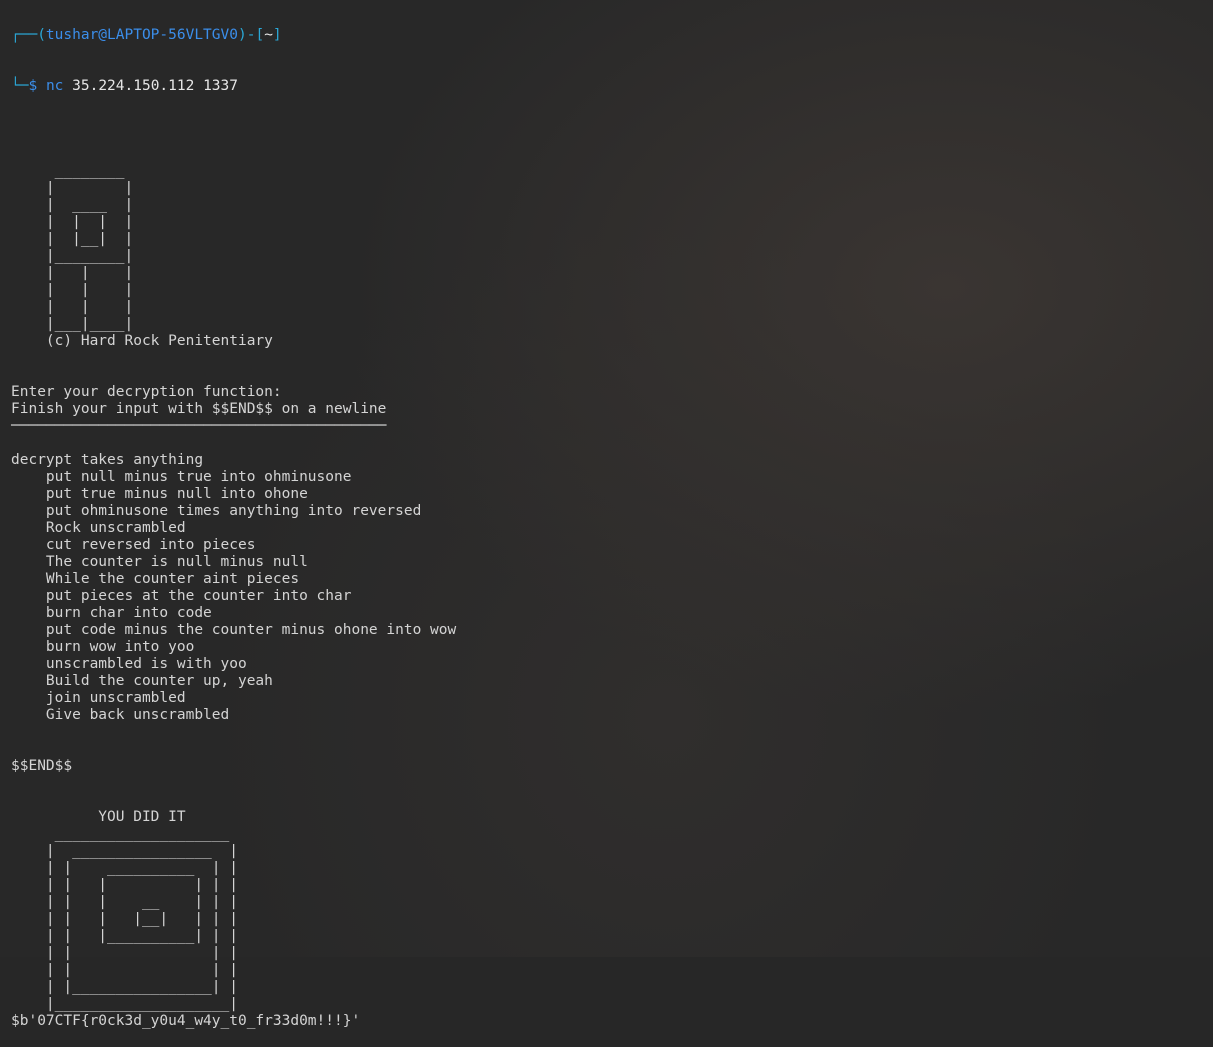  Describe the element at coordinates (72, 324) in the screenshot. I see `output-line: |___|____|` at that location.